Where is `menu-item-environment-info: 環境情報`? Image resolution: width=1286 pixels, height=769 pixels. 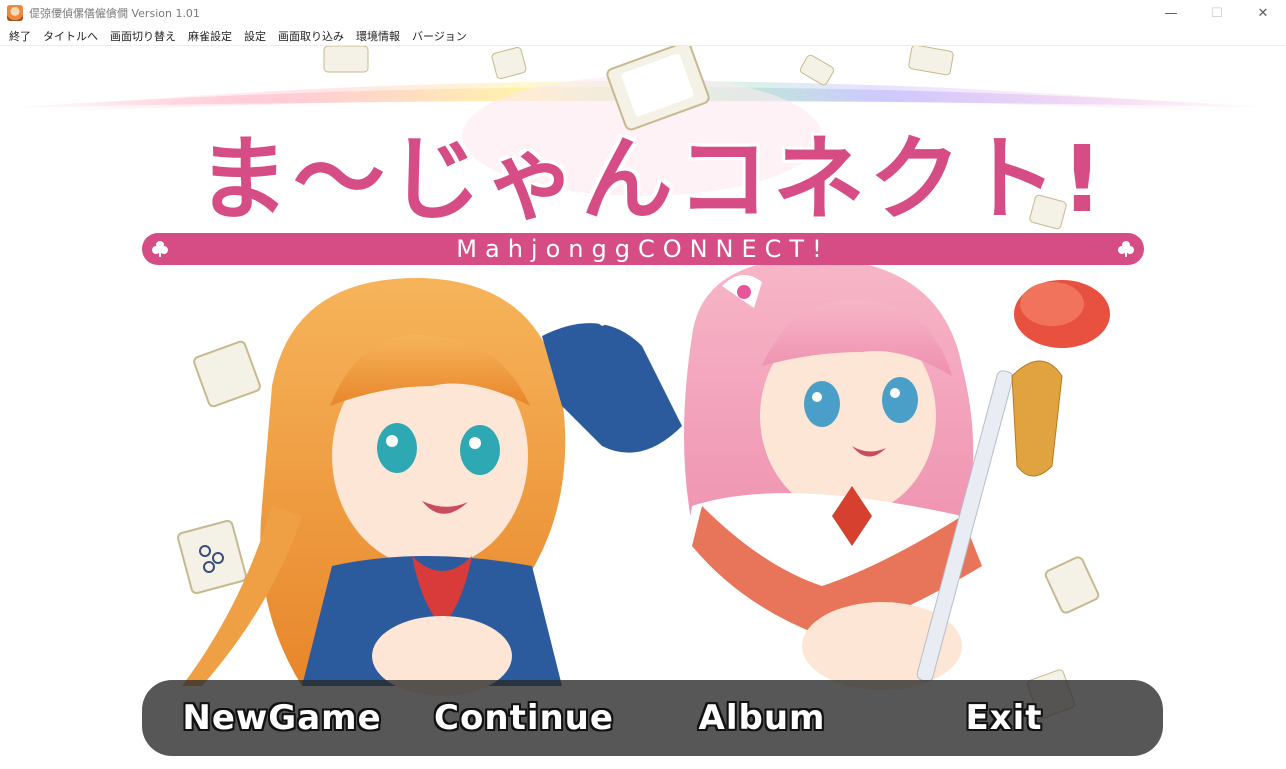 menu-item-environment-info: 環境情報 is located at coordinates (378, 36).